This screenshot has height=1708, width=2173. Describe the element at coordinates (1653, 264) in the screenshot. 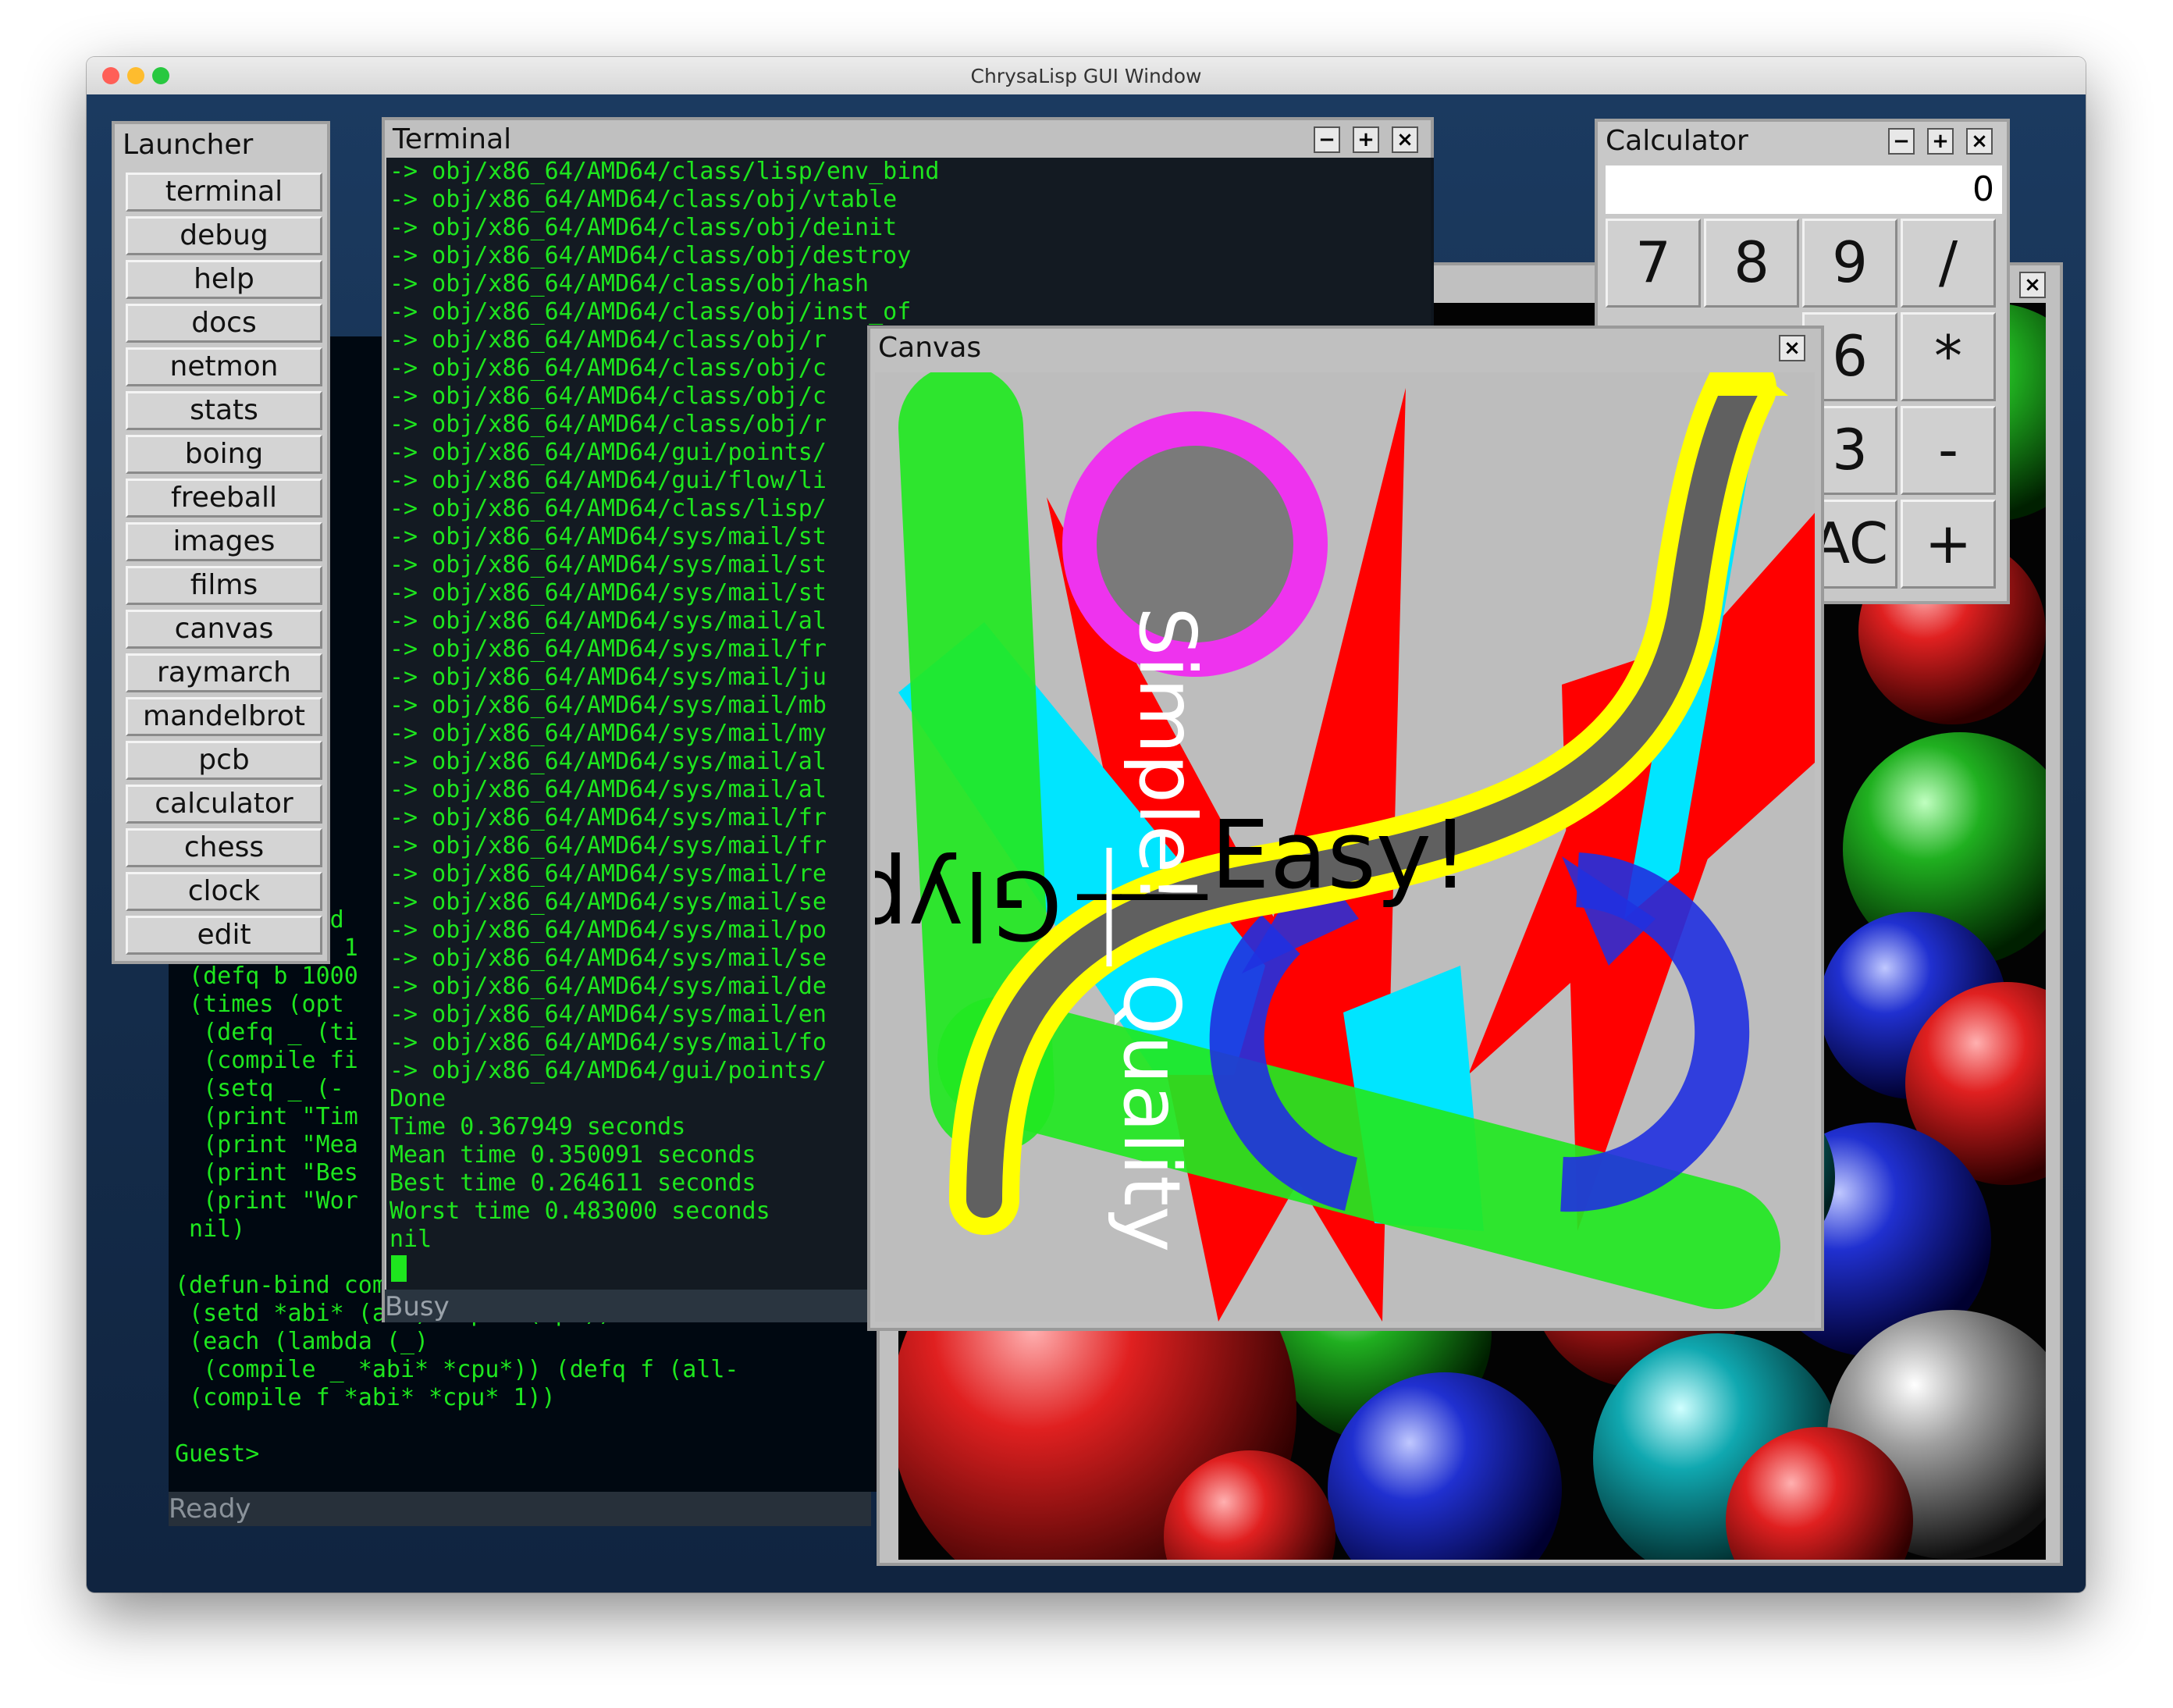

I see `calculator-key: 7` at that location.